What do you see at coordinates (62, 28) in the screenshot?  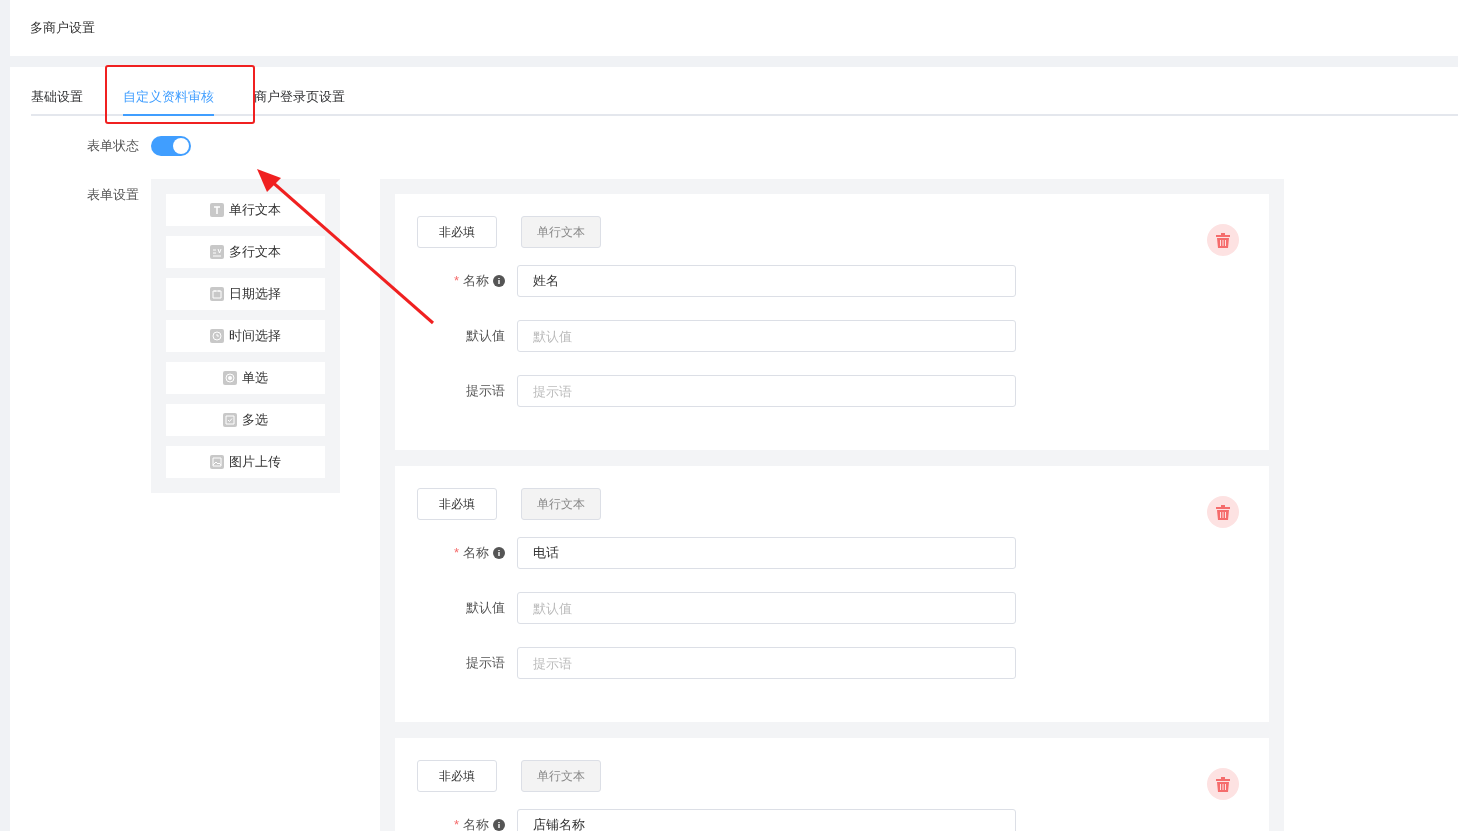 I see `page-title: 多商户设置` at bounding box center [62, 28].